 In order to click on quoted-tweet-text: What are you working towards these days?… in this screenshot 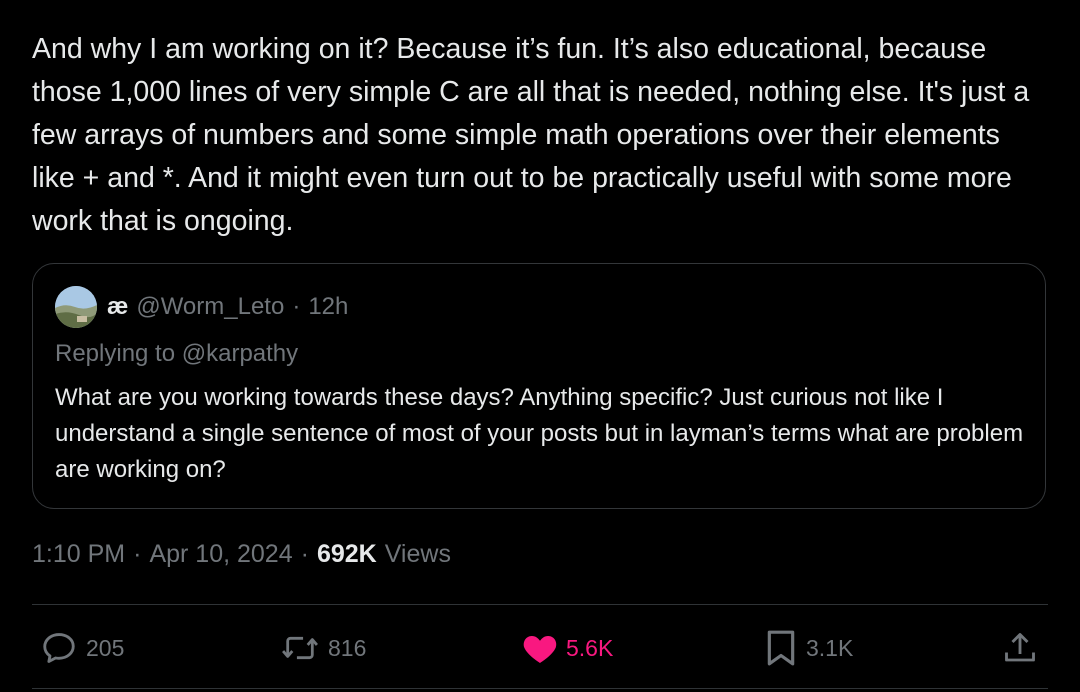, I will do `click(539, 433)`.